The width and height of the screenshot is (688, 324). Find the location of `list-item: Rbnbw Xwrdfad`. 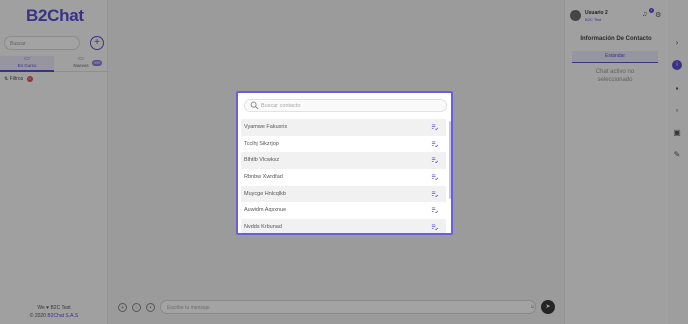

list-item: Rbnbw Xwrdfad is located at coordinates (343, 177).